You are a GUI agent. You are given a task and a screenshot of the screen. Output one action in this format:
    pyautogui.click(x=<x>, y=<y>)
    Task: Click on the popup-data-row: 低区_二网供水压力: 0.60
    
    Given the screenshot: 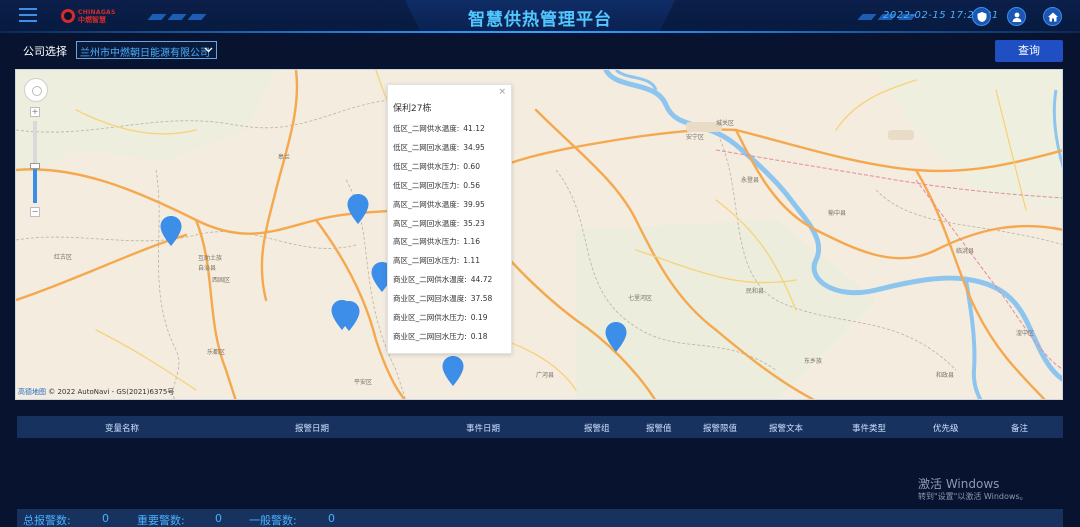 What is the action you would take?
    pyautogui.click(x=436, y=166)
    